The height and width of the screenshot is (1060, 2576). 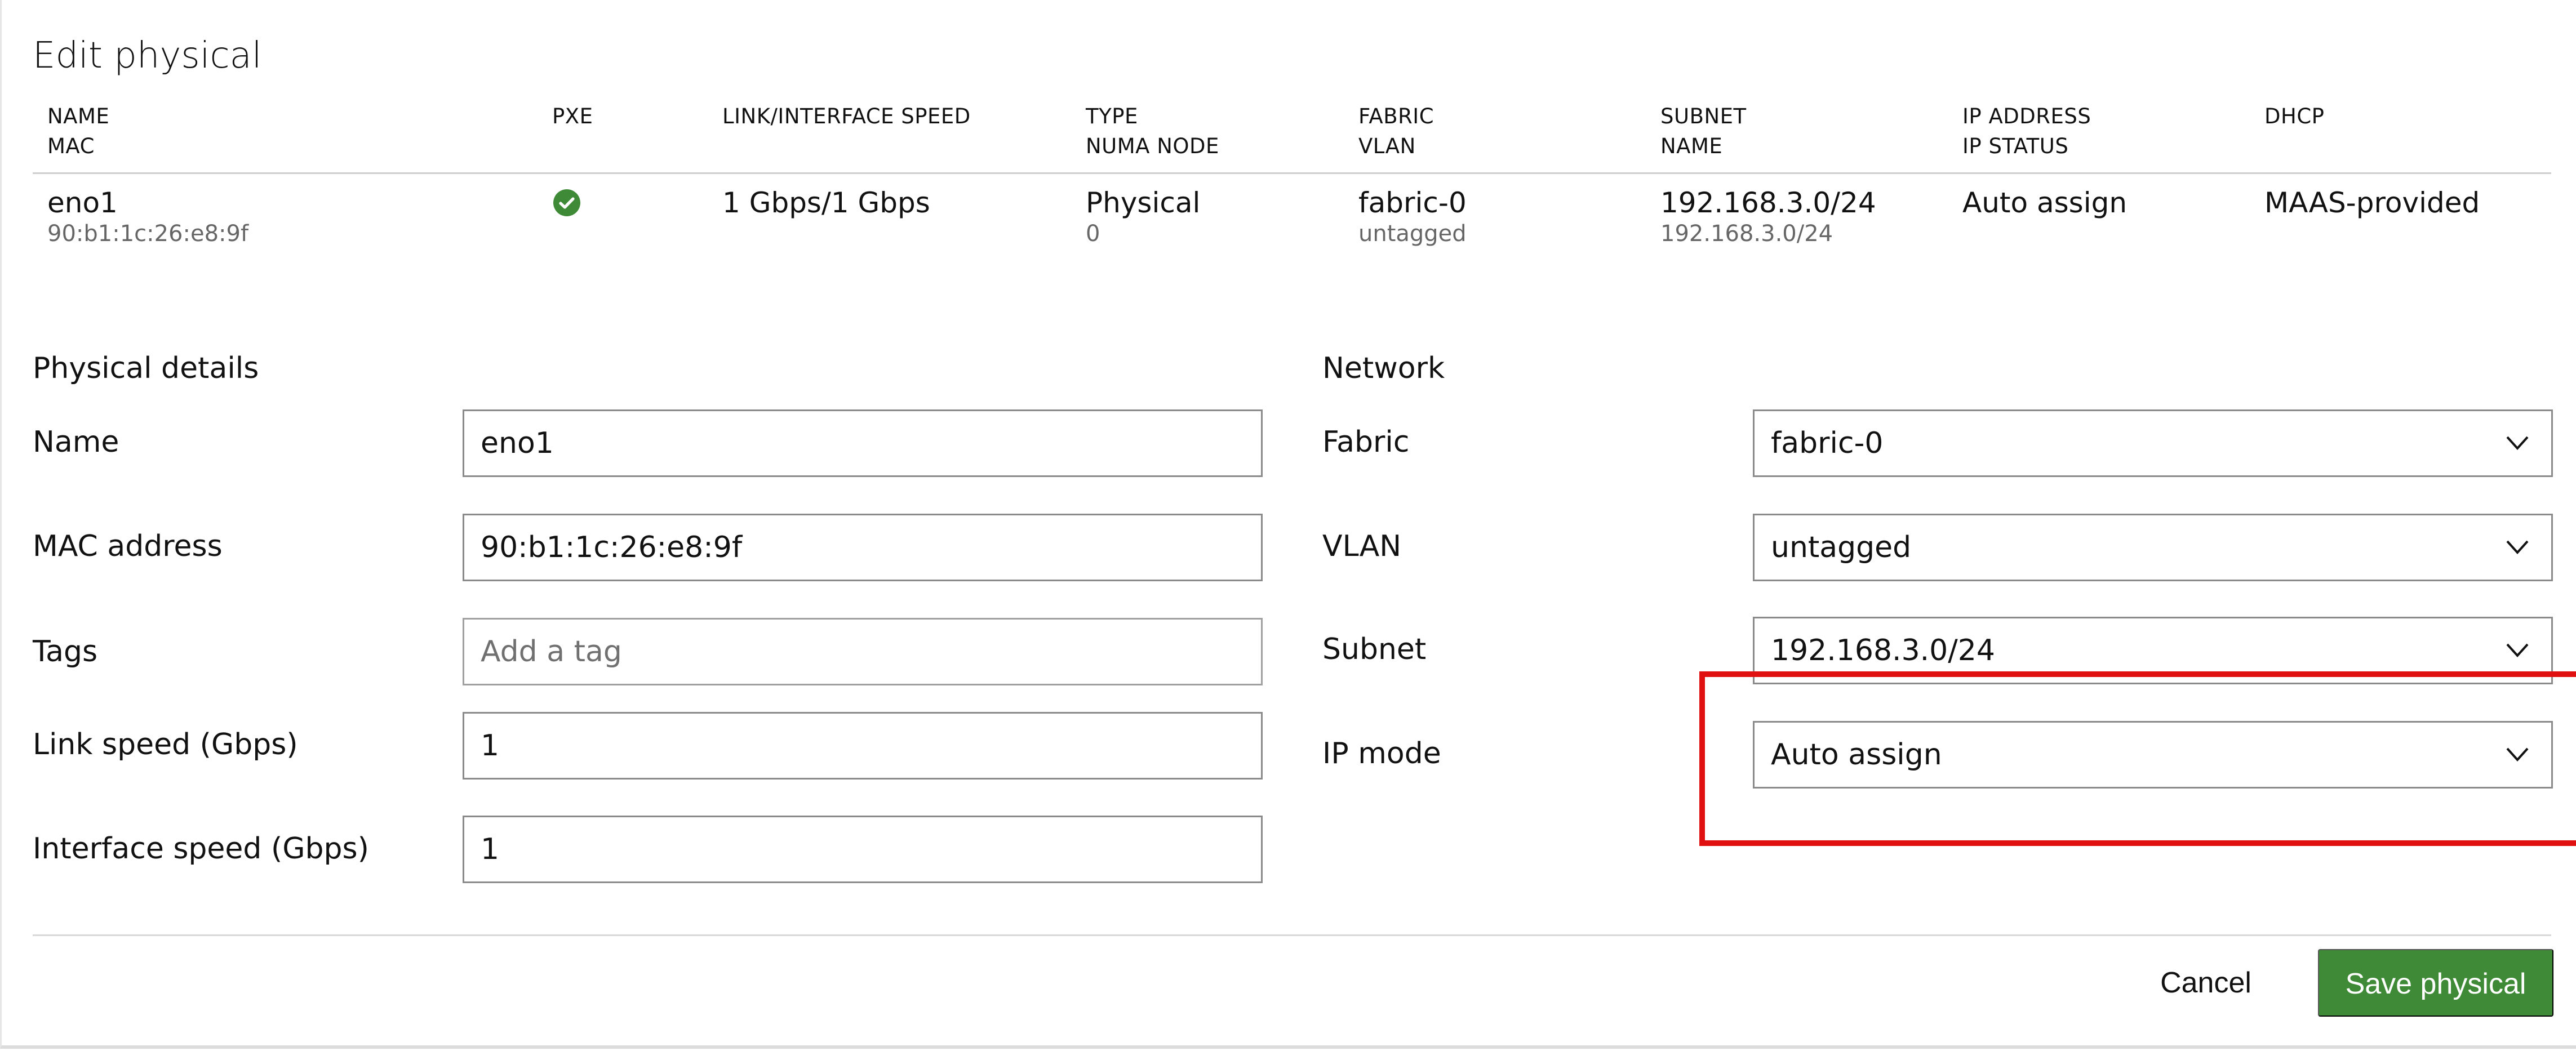 I want to click on mac-address-label: MAC address, so click(x=128, y=546).